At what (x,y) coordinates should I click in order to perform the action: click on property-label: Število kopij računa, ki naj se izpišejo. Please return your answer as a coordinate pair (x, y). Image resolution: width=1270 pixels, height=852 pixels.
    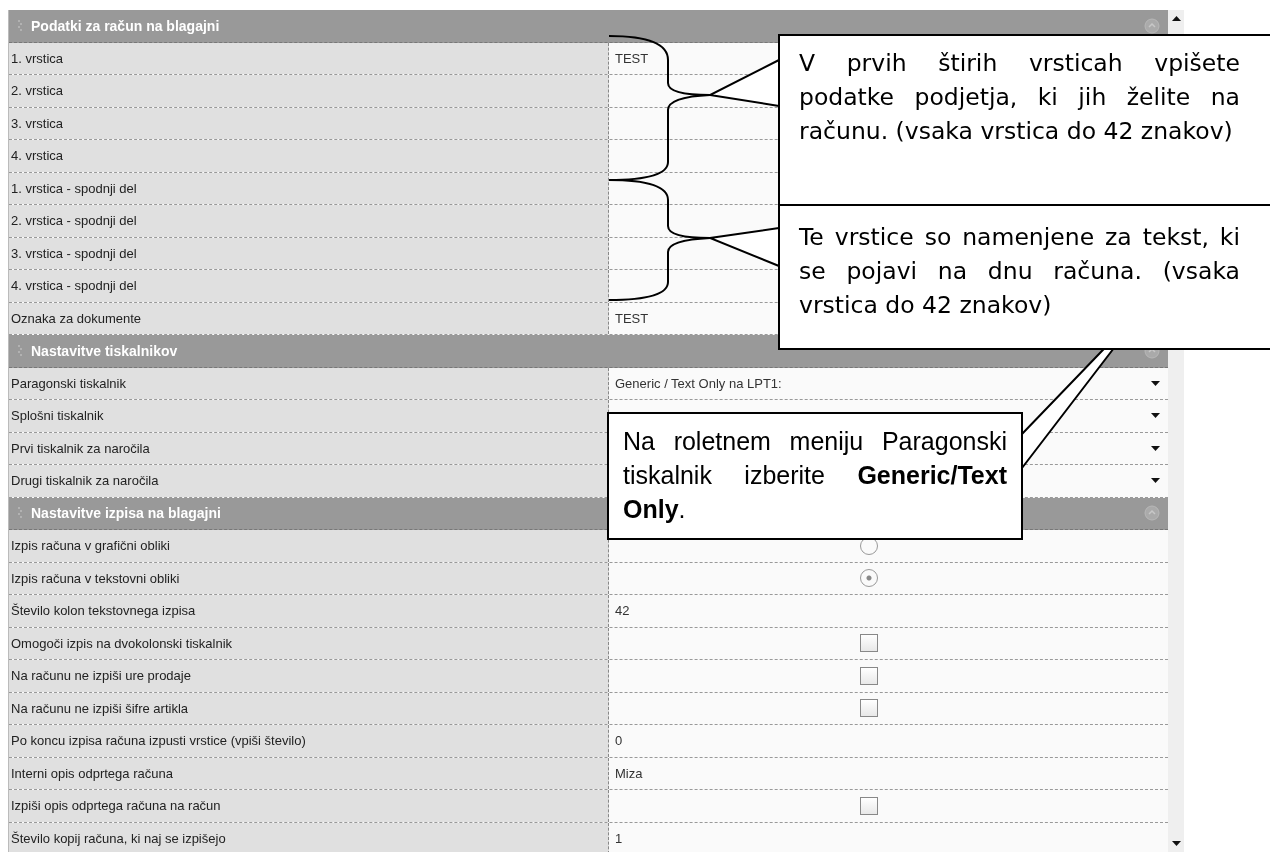
    Looking at the image, I should click on (309, 837).